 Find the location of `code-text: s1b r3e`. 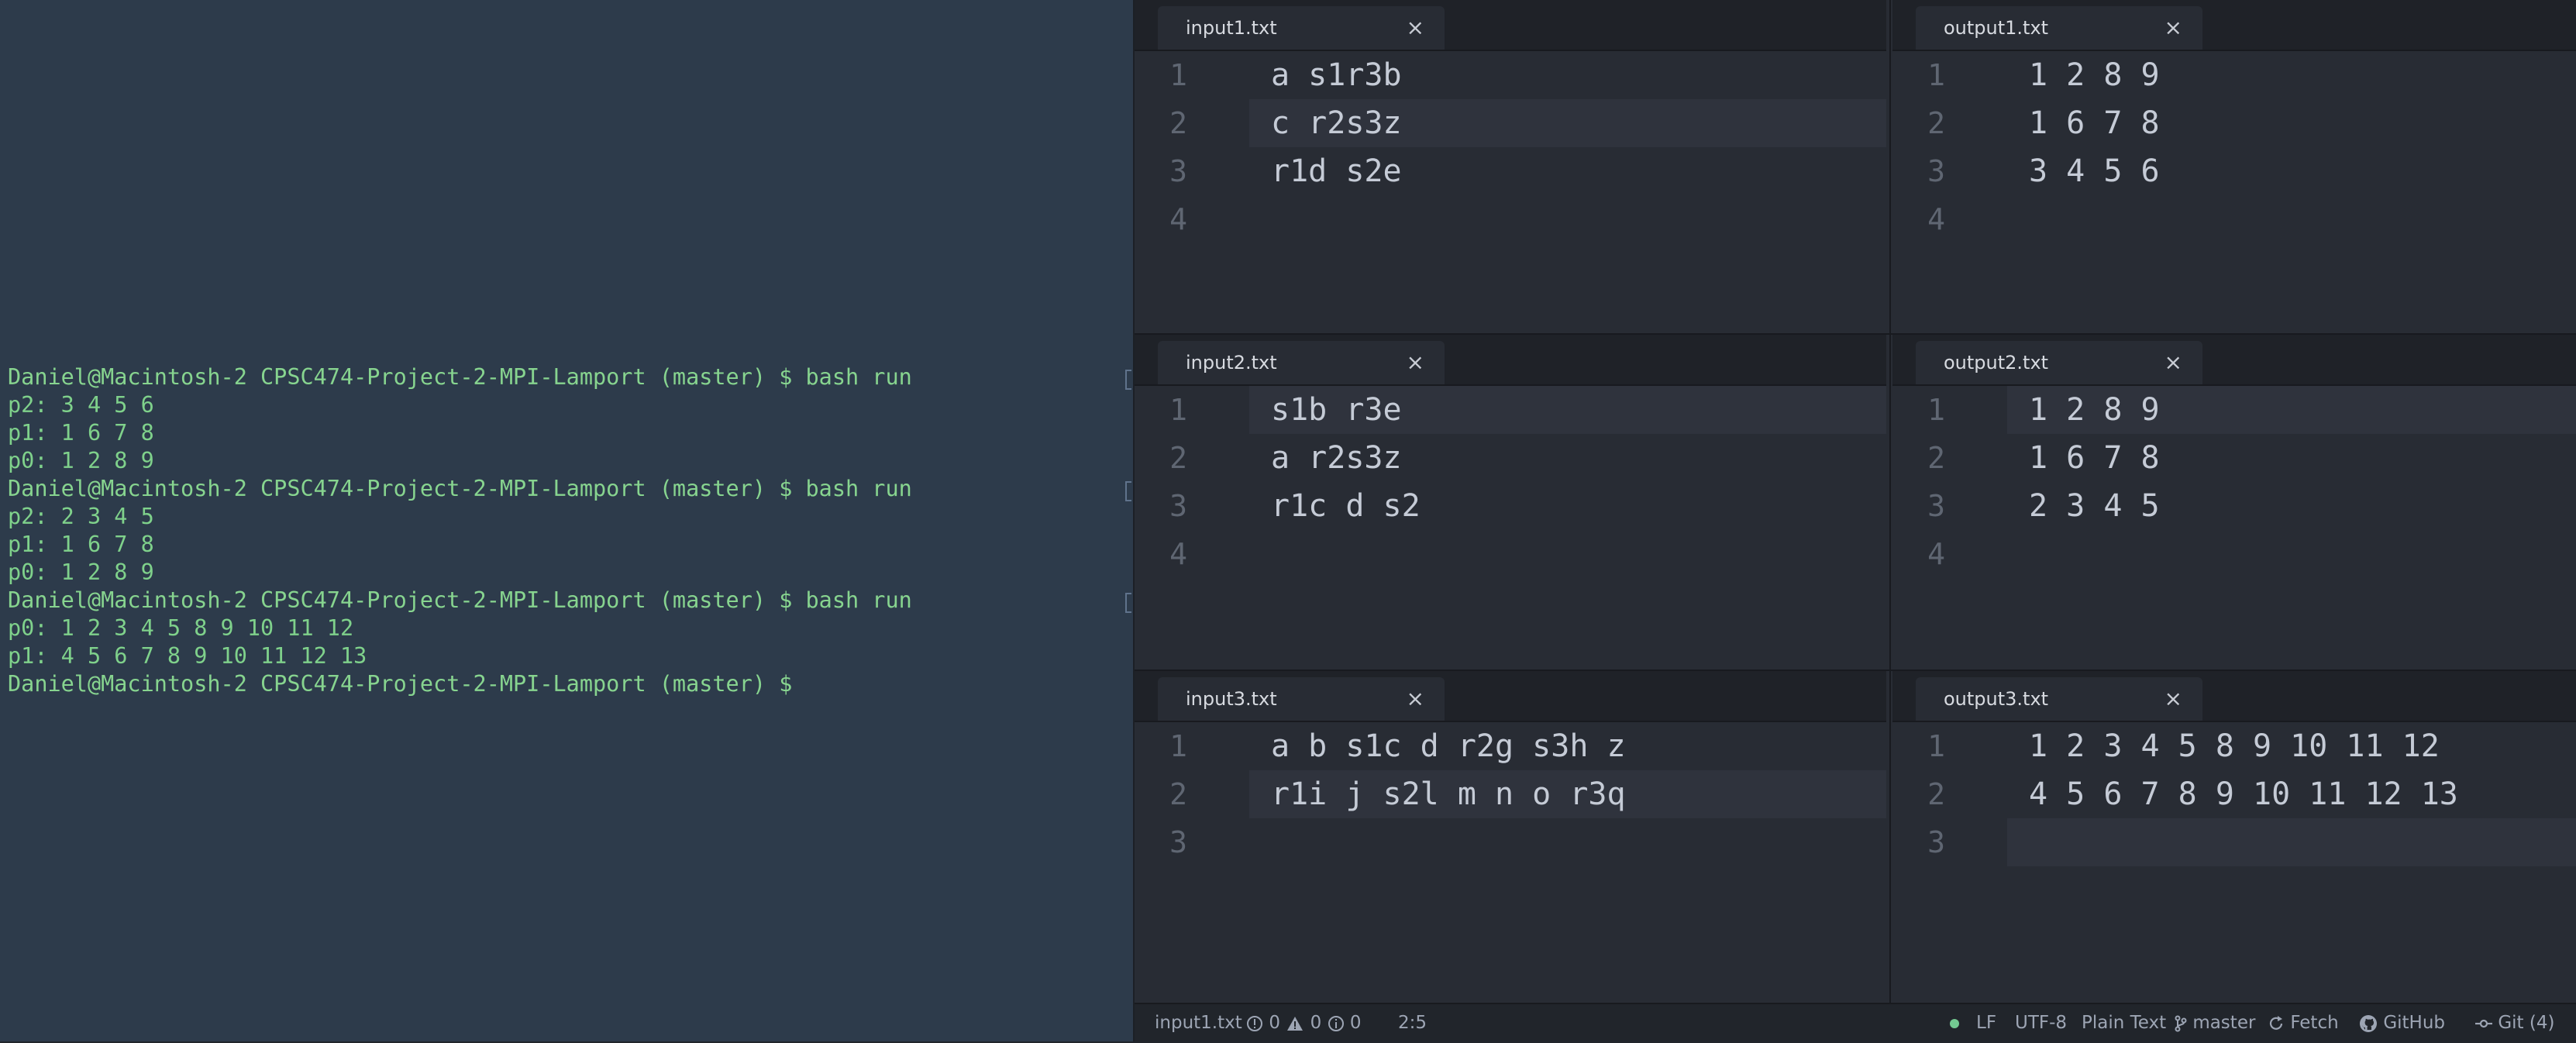

code-text: s1b r3e is located at coordinates (1336, 410).